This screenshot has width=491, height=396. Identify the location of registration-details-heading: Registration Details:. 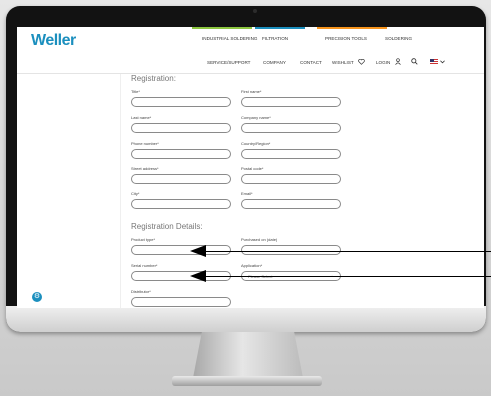
(167, 226).